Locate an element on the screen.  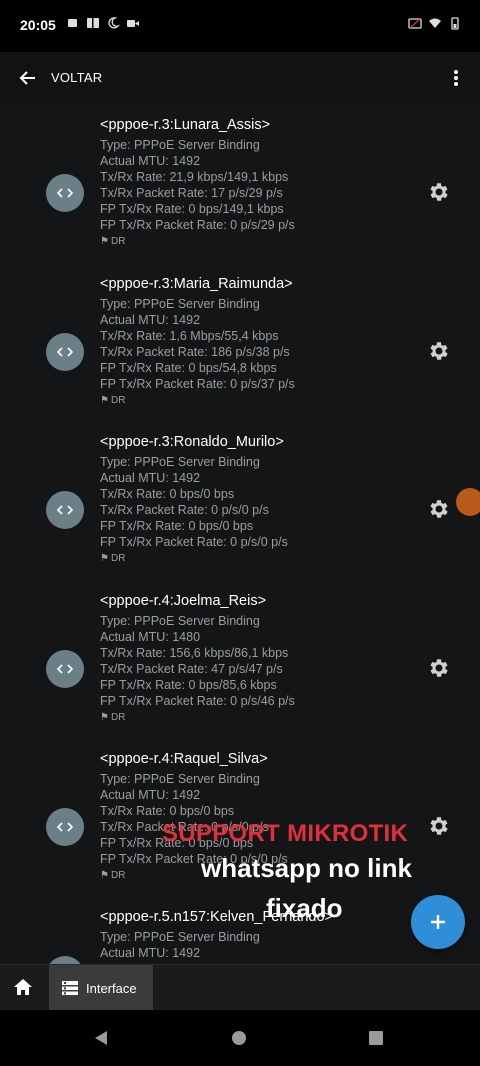
battery-icon is located at coordinates (455, 23).